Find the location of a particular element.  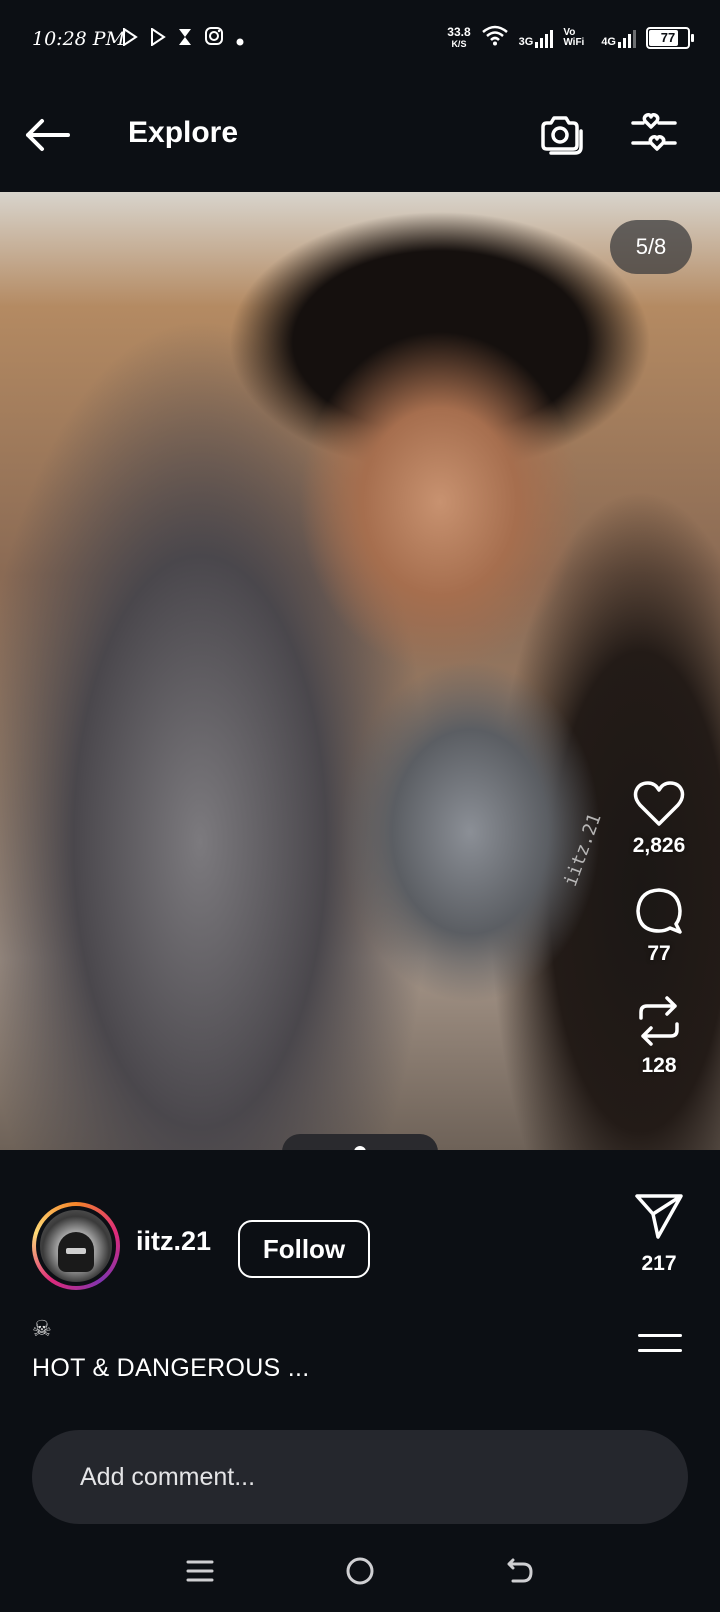

username: iitz.21 is located at coordinates (173, 1241).